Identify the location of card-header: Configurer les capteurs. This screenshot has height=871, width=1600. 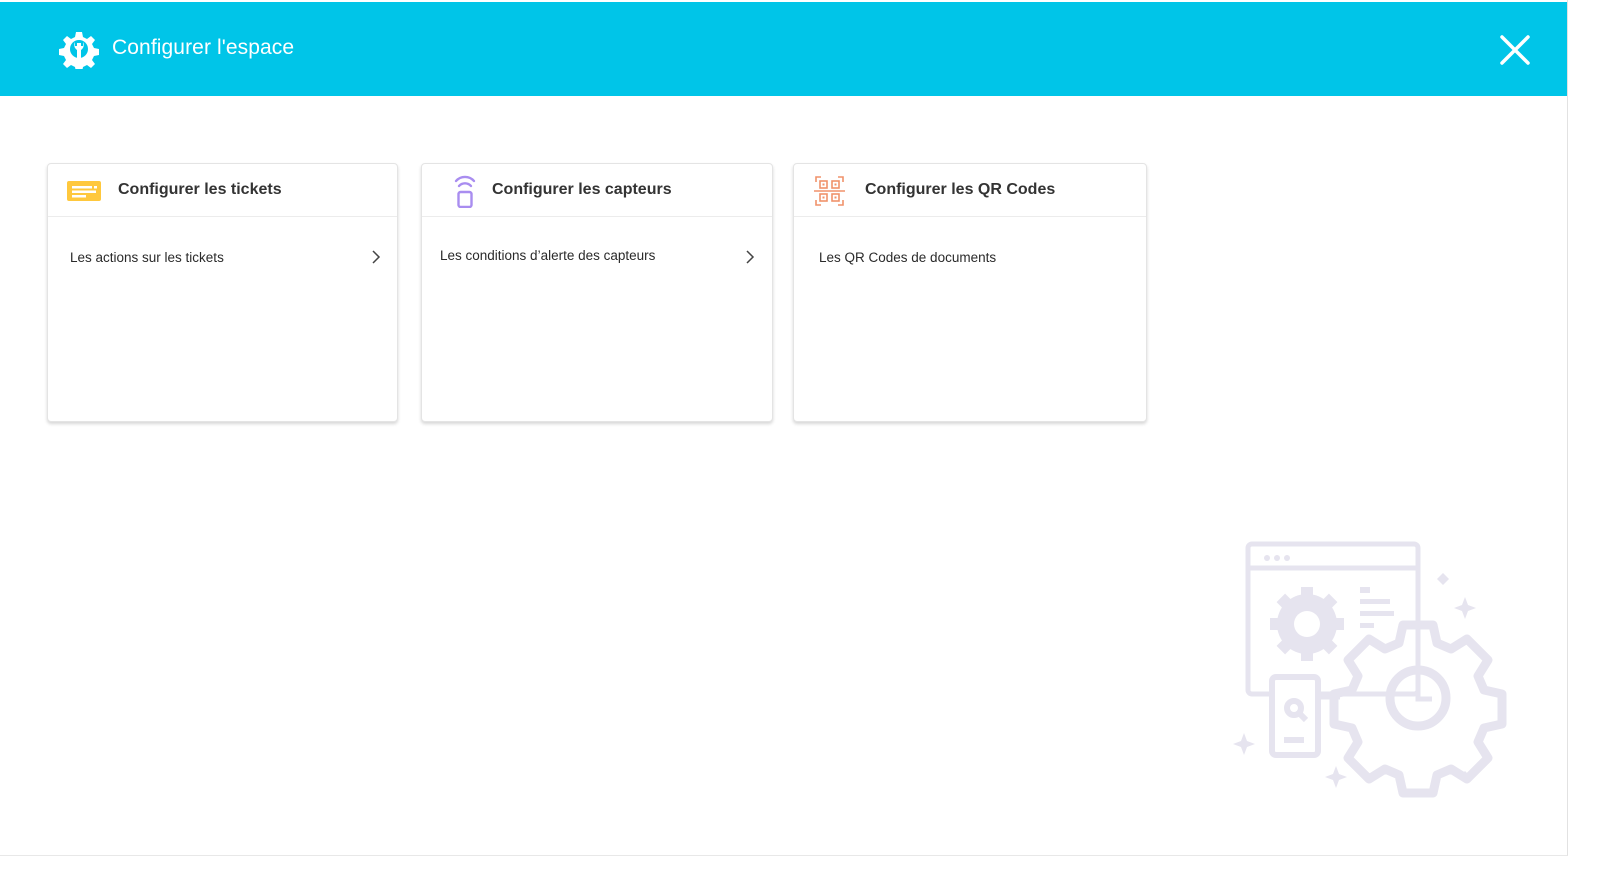
(597, 190).